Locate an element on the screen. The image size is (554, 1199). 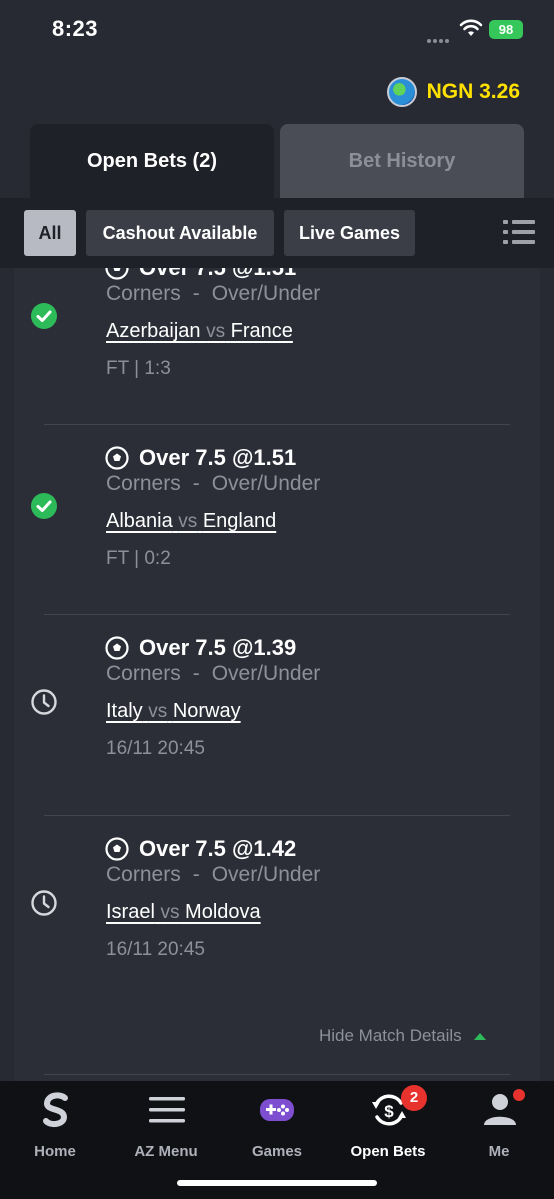
tab-bet-history: Bet History is located at coordinates (402, 161).